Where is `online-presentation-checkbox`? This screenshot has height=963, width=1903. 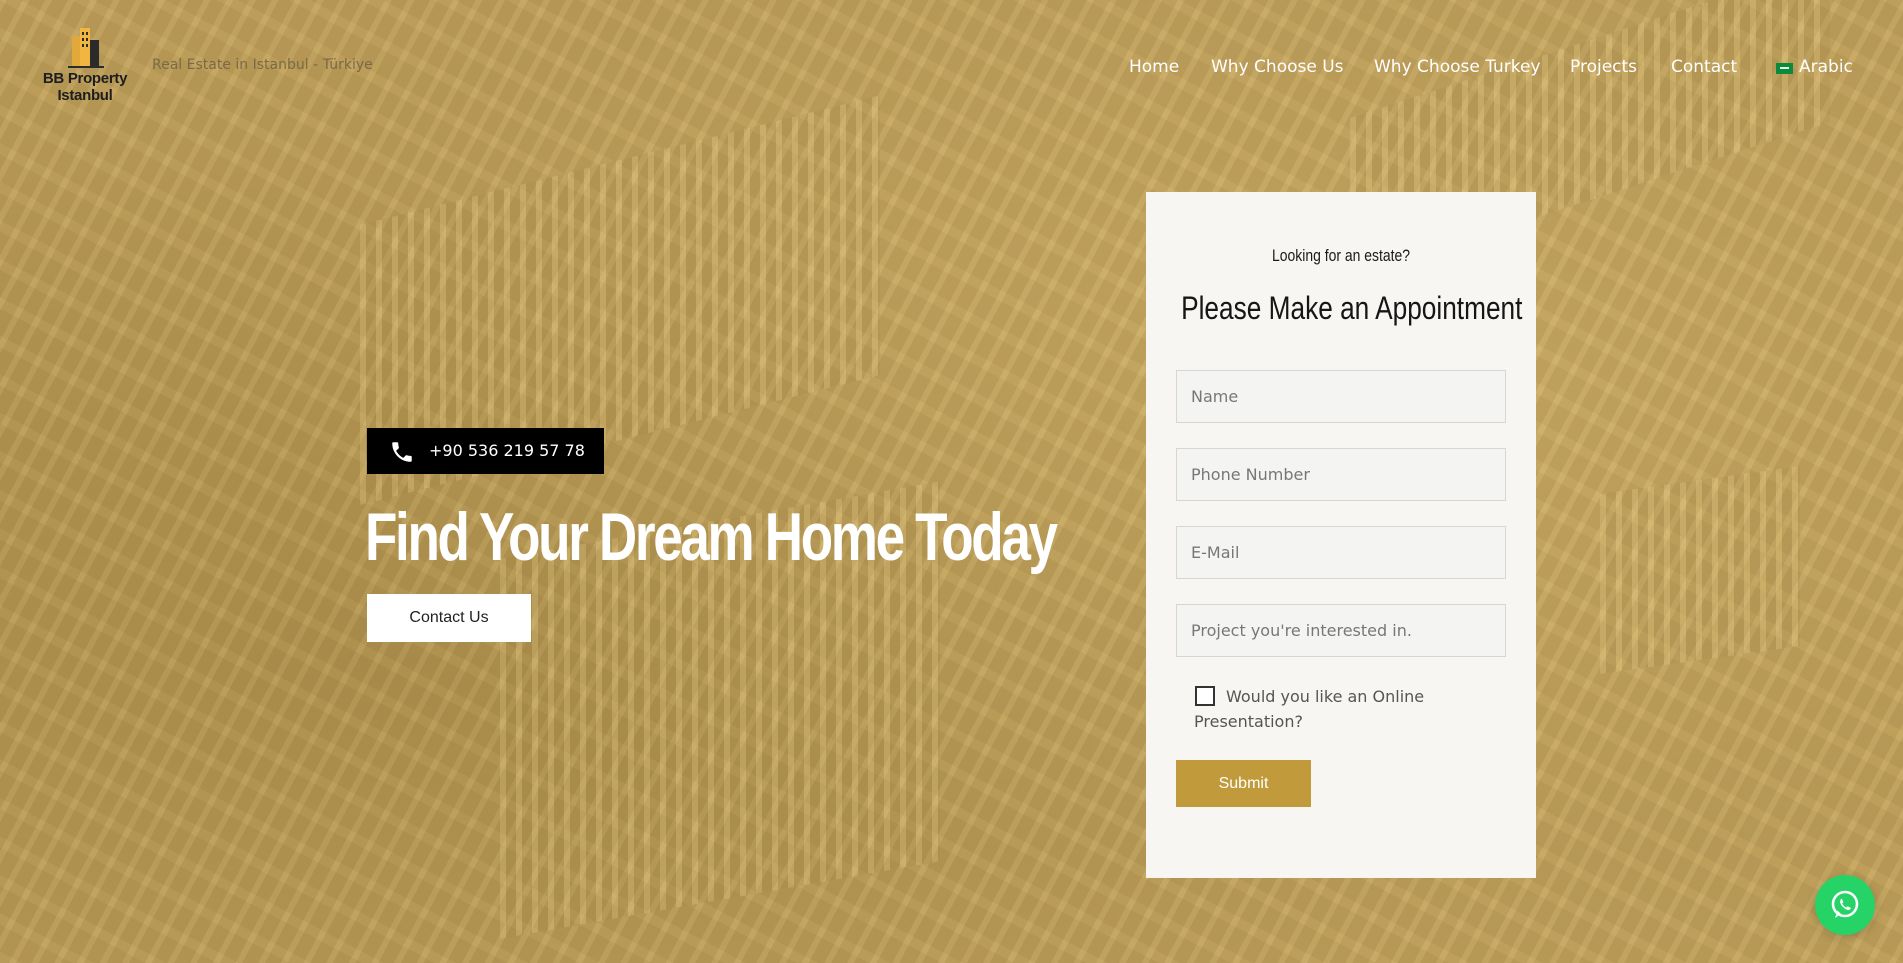 online-presentation-checkbox is located at coordinates (1205, 696).